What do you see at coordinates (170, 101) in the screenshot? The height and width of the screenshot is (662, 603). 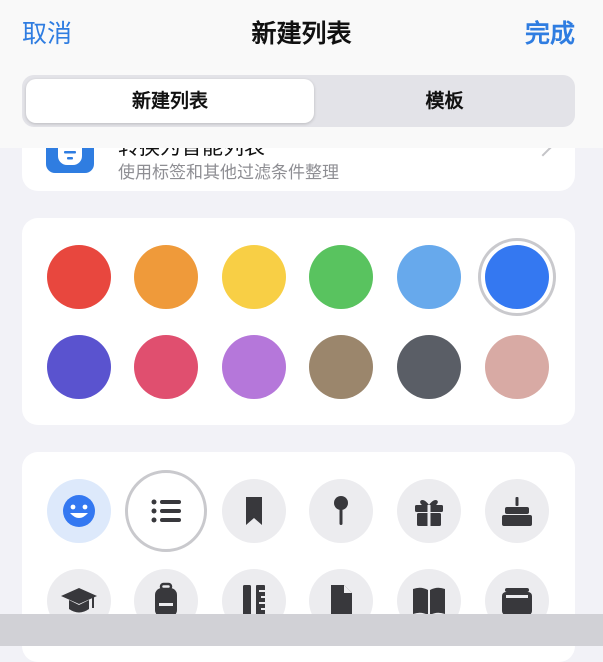 I see `tab-new-list: 新建列表` at bounding box center [170, 101].